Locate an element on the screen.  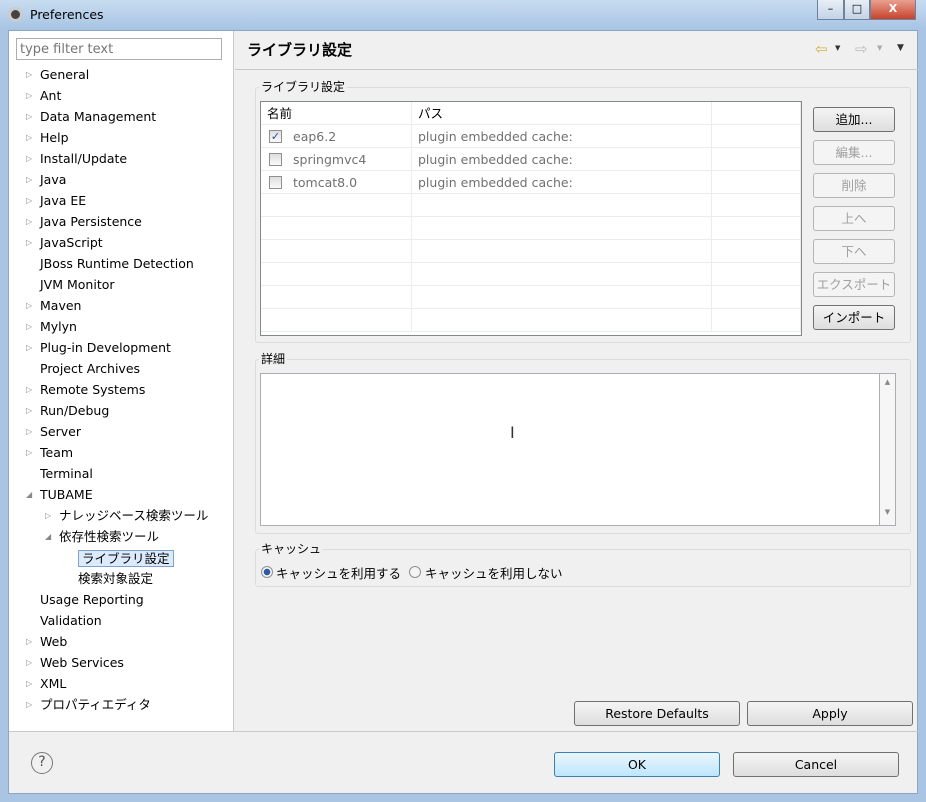
tree-item: General is located at coordinates (64, 75).